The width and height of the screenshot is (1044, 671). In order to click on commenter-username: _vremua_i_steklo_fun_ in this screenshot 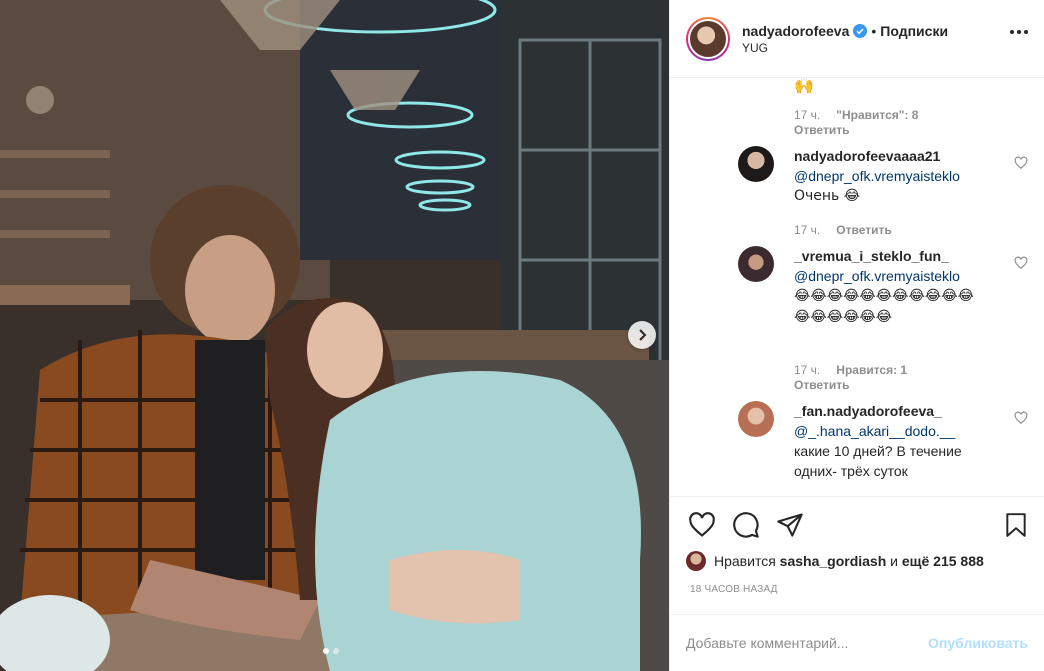, I will do `click(886, 256)`.